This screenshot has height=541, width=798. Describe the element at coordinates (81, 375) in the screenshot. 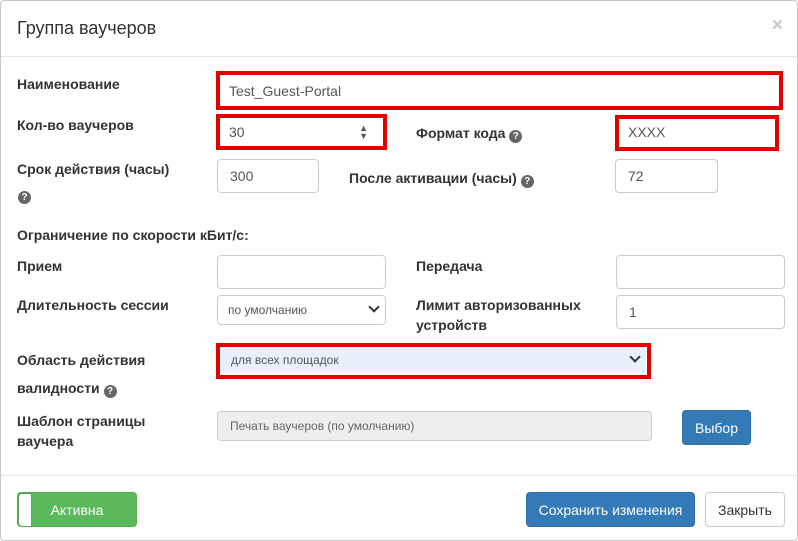

I see `scope-label: Область действия валидности ?` at that location.